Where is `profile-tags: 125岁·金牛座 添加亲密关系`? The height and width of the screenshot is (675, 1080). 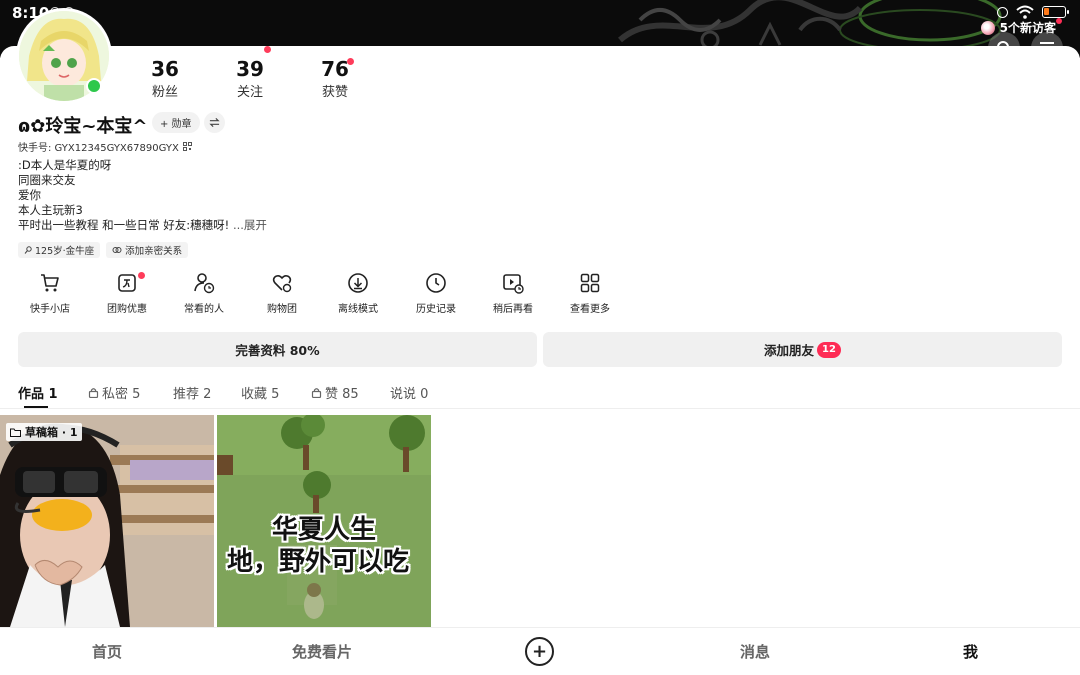
profile-tags: 125岁·金牛座 添加亲密关系 is located at coordinates (103, 250).